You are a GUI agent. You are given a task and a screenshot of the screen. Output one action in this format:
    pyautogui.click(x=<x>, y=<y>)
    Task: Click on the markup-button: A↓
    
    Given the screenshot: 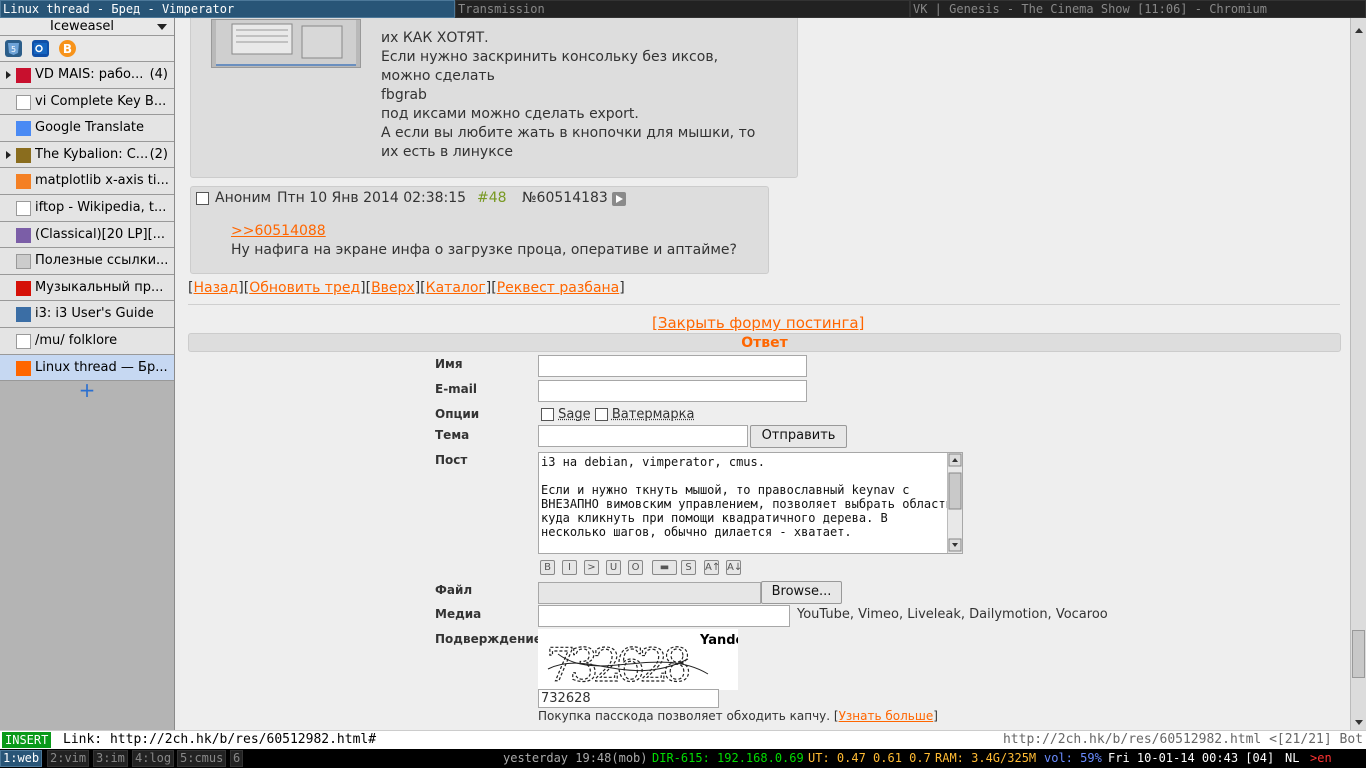 What is the action you would take?
    pyautogui.click(x=734, y=567)
    